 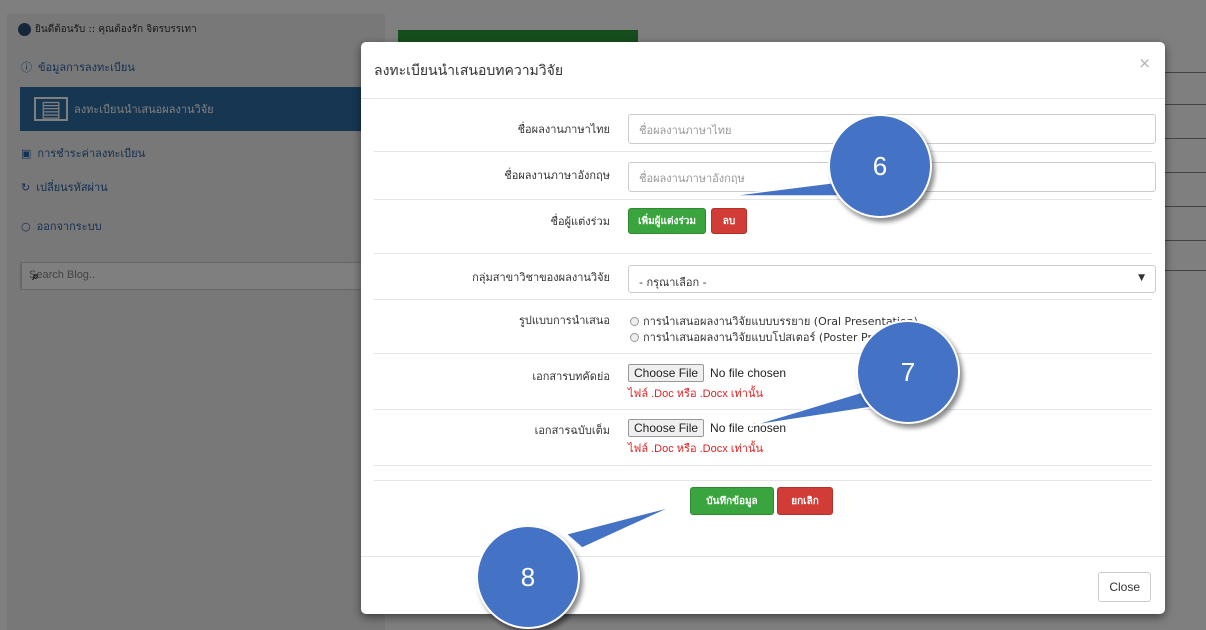 What do you see at coordinates (1144, 63) in the screenshot?
I see `close-icon: ×` at bounding box center [1144, 63].